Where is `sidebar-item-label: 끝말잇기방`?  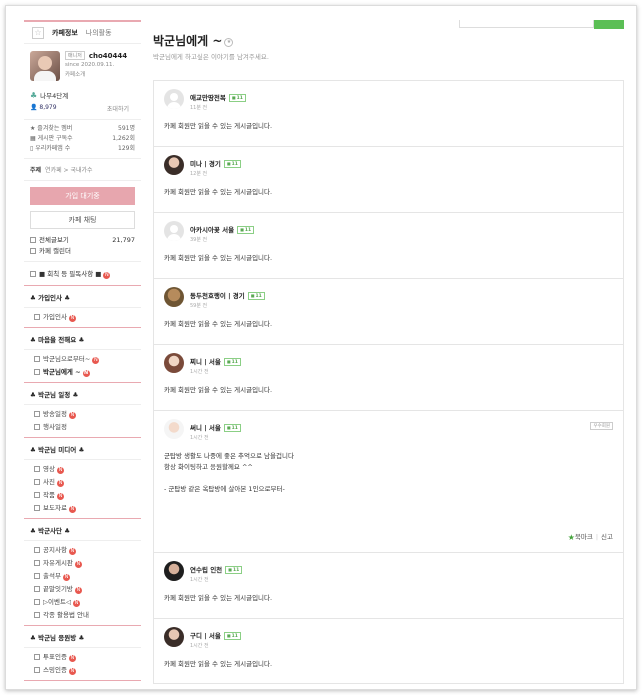
sidebar-item-label: 끝말잇기방 is located at coordinates (58, 589).